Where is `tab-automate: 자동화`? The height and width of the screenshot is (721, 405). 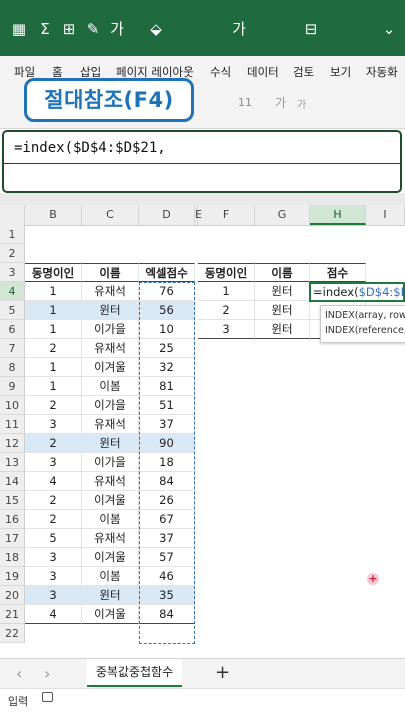
tab-automate: 자동화 is located at coordinates (382, 72).